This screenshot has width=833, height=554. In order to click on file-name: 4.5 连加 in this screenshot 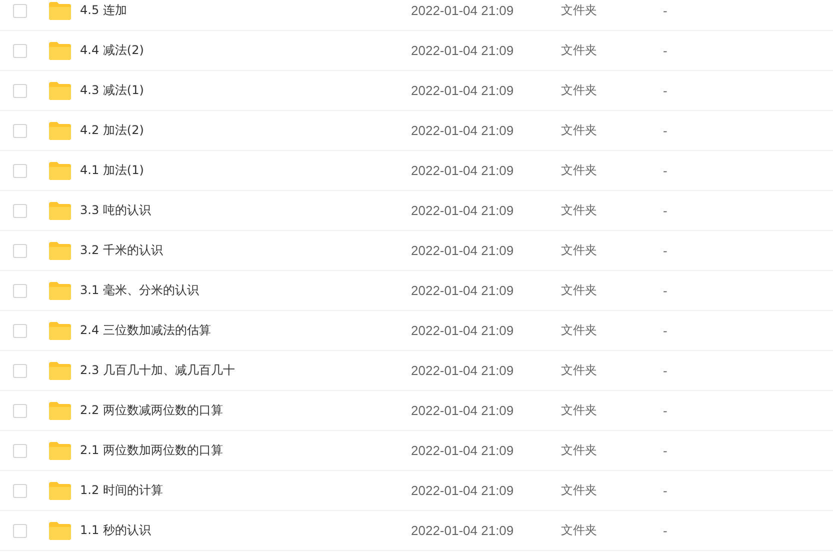, I will do `click(245, 10)`.